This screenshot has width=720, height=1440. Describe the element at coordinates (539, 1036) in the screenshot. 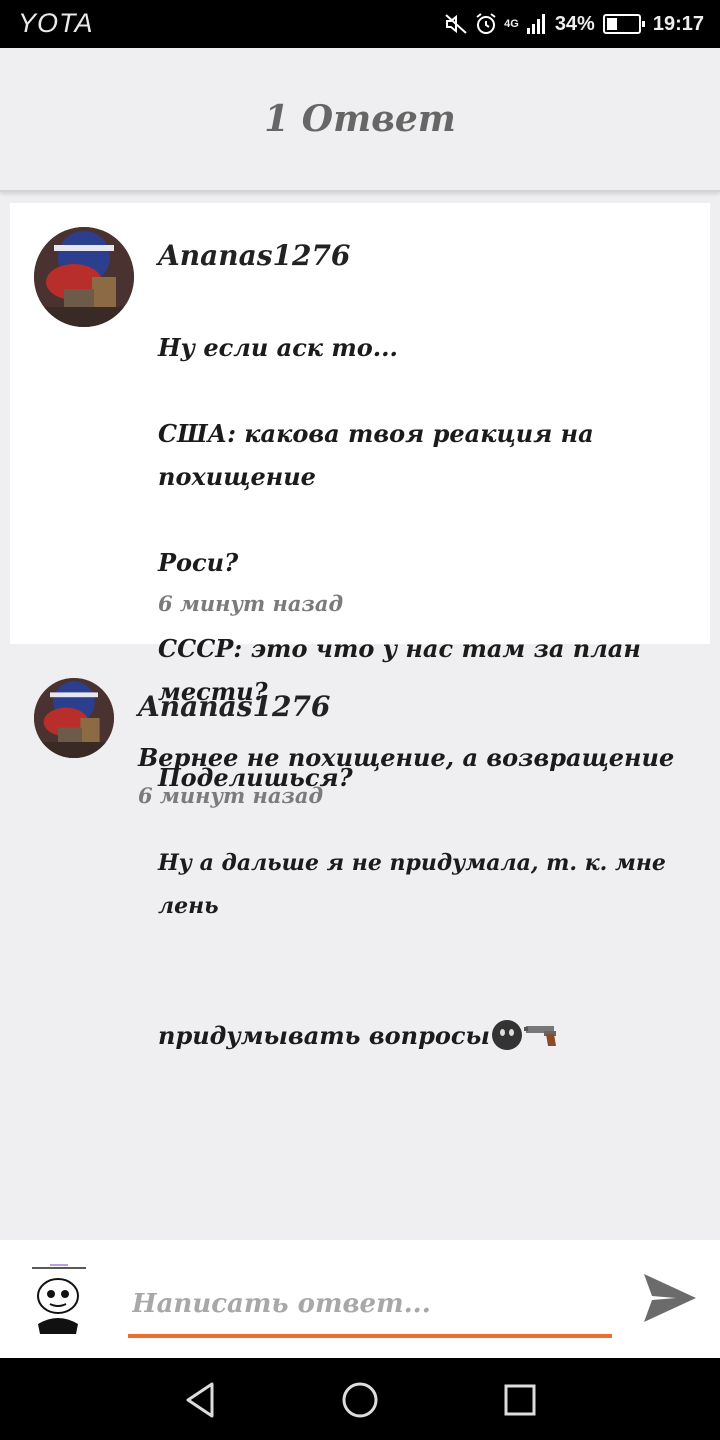

I see `pistol-emoji-icon` at that location.